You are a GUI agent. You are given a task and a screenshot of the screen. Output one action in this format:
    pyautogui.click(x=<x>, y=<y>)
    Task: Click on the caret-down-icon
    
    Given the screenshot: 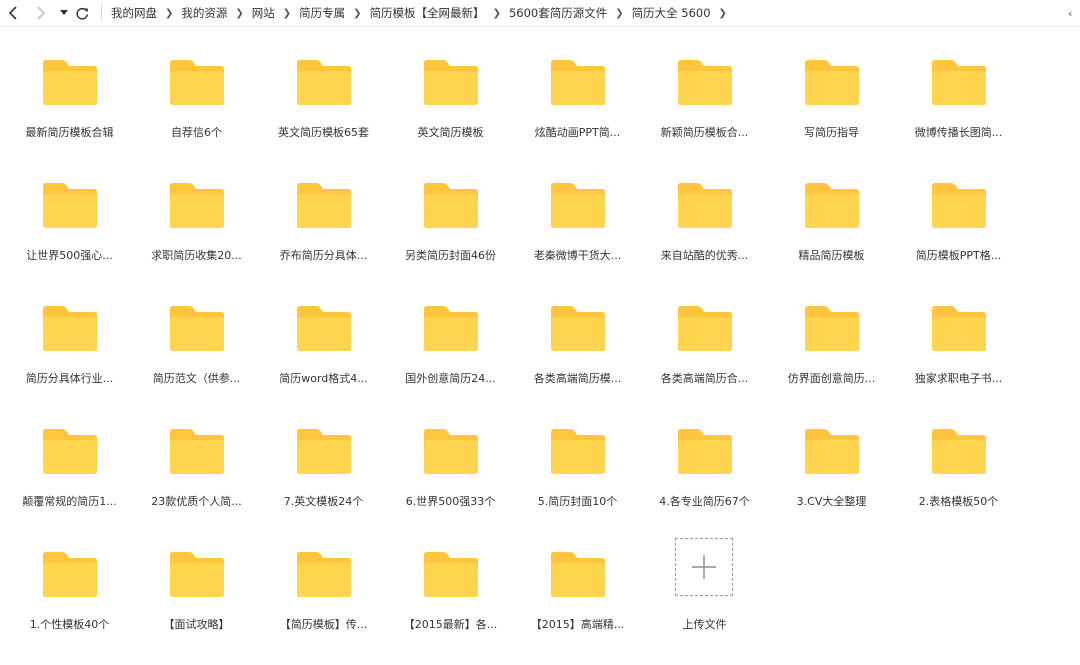 What is the action you would take?
    pyautogui.click(x=64, y=12)
    